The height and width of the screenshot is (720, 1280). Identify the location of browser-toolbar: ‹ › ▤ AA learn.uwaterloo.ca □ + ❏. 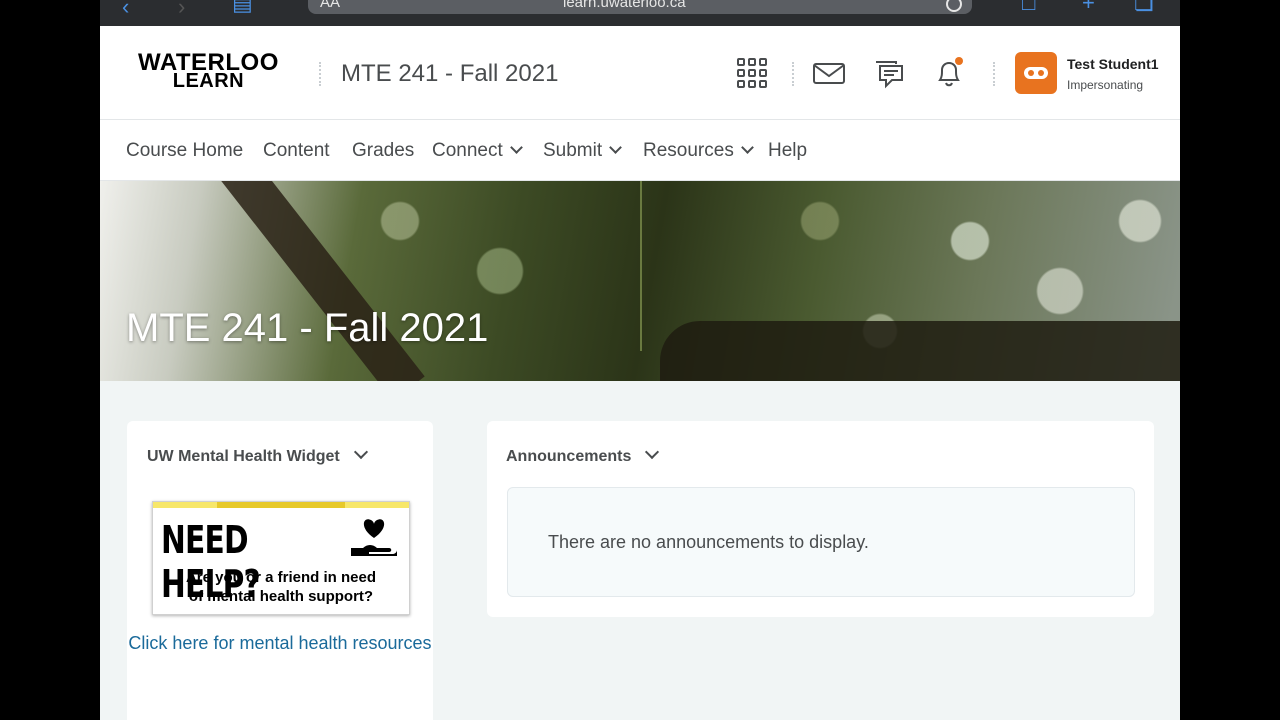
(640, 13).